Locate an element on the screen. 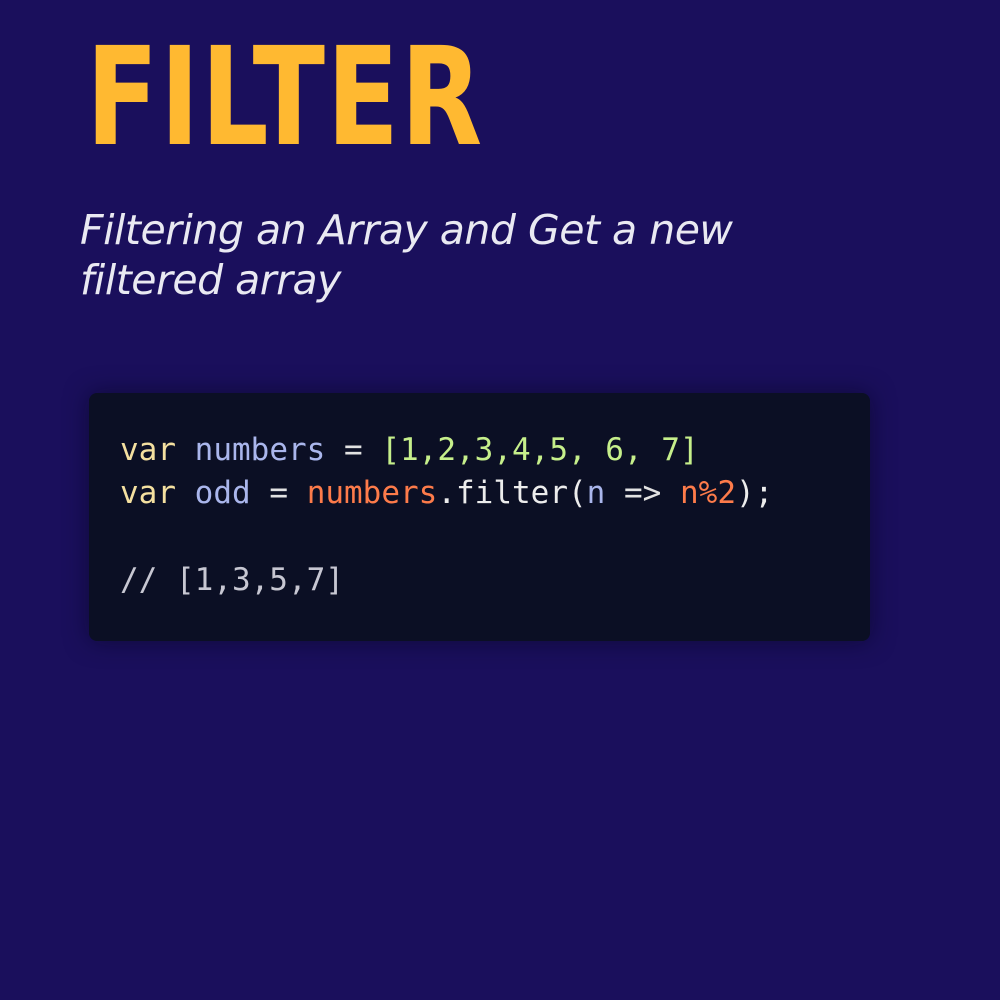 The width and height of the screenshot is (1000, 1000). code-expression: n%2 is located at coordinates (708, 493).